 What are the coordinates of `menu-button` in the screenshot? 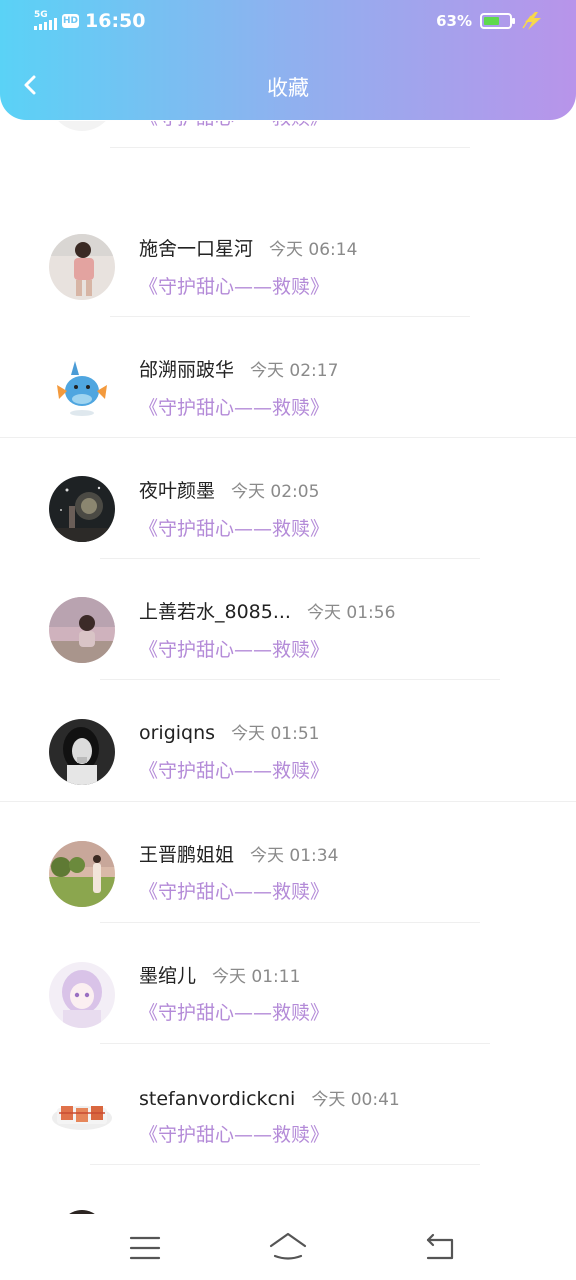 It's located at (145, 1246).